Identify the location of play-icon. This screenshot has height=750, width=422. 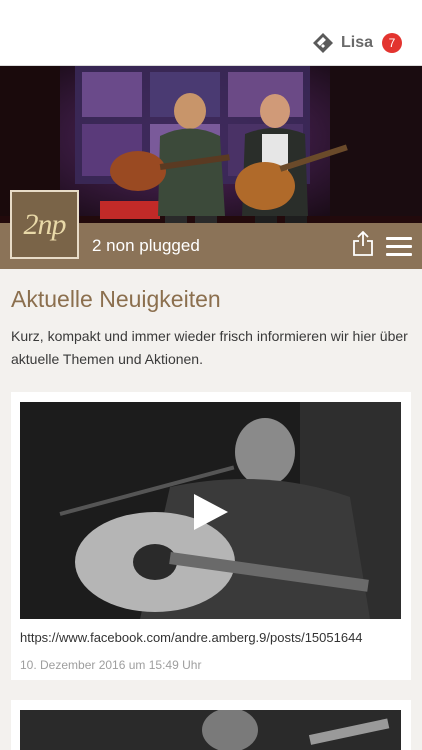
(211, 512).